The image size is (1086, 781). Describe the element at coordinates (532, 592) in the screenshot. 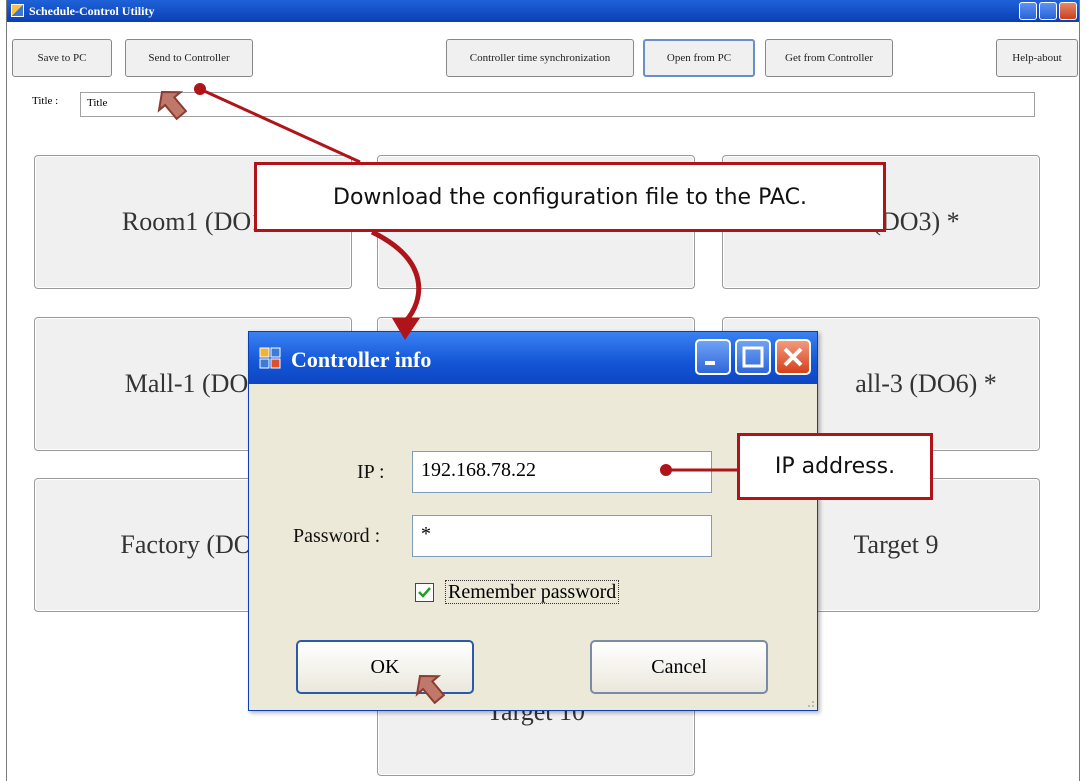

I see `remember-password-label: Remember password` at that location.